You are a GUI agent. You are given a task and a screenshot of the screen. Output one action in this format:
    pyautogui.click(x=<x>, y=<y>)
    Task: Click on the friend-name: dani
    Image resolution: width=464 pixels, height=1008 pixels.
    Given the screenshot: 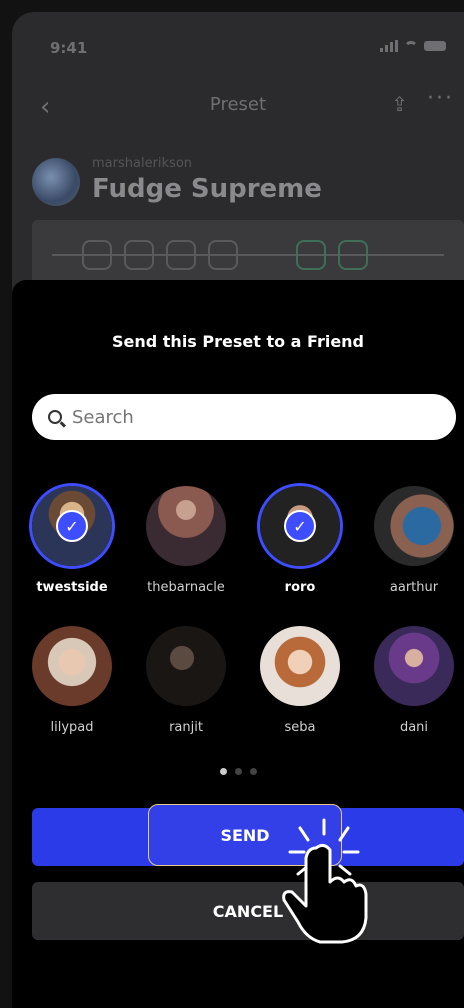 What is the action you would take?
    pyautogui.click(x=414, y=727)
    